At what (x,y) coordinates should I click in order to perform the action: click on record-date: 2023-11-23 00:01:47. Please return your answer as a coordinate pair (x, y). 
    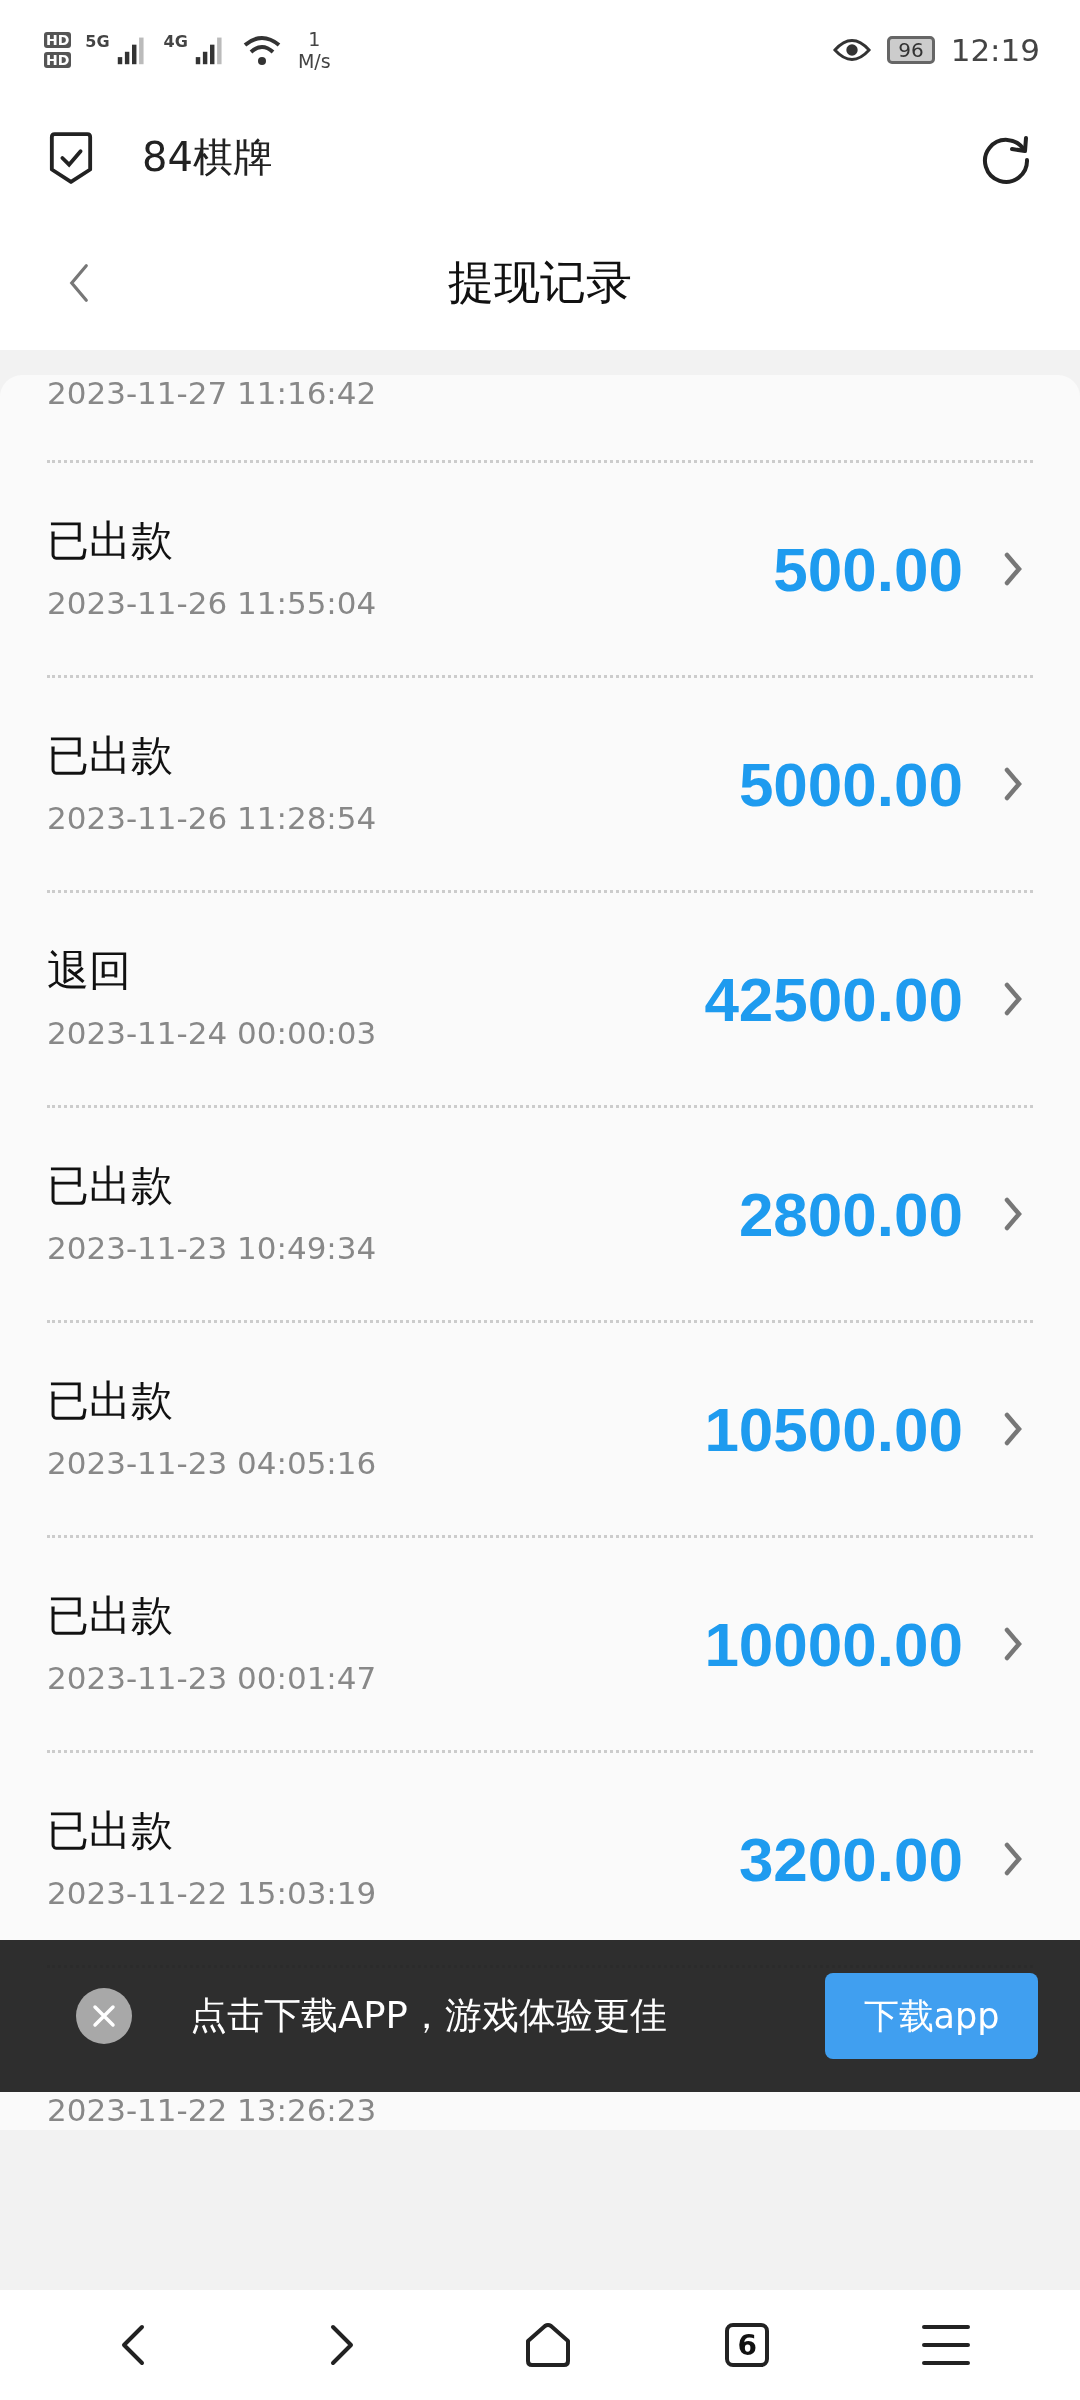
    Looking at the image, I should click on (212, 1678).